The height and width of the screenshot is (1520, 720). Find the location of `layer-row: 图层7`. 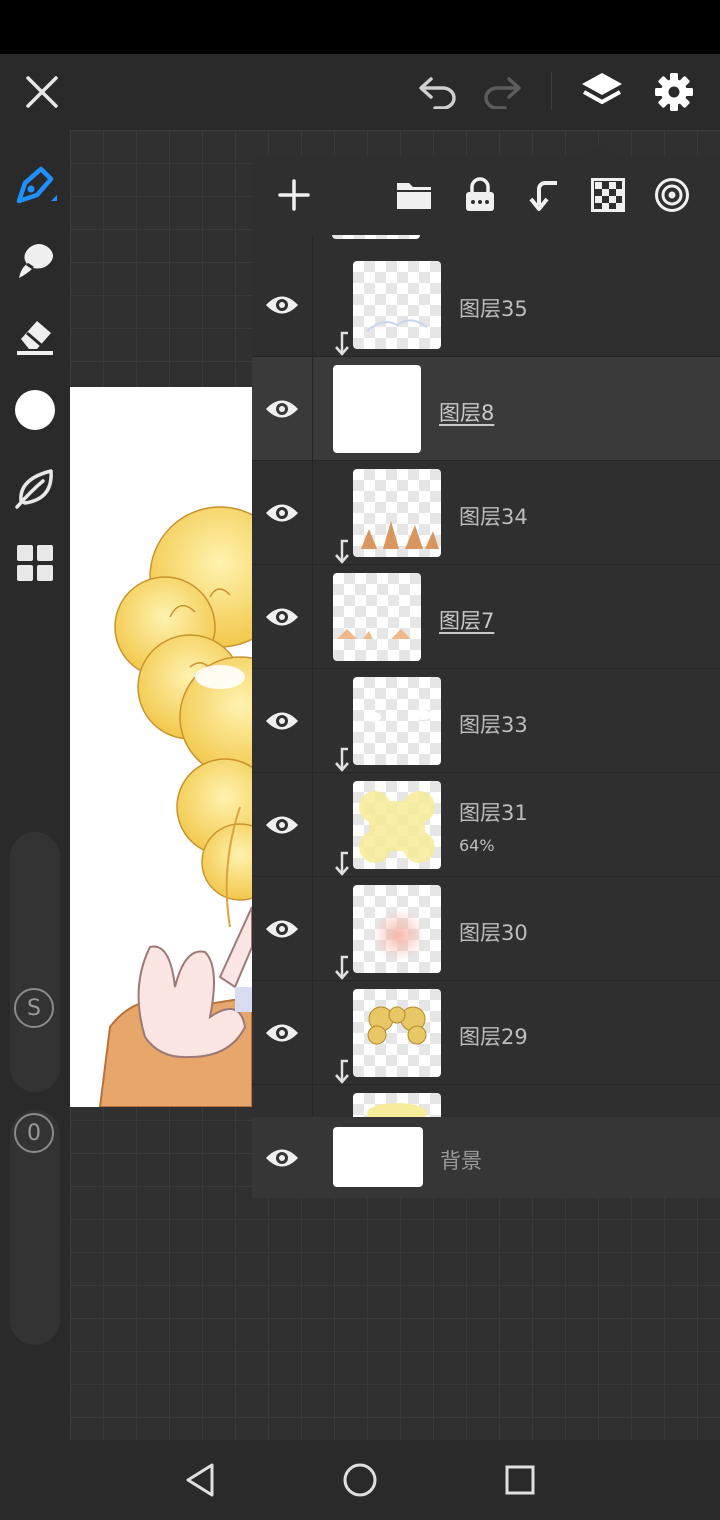

layer-row: 图层7 is located at coordinates (486, 617).